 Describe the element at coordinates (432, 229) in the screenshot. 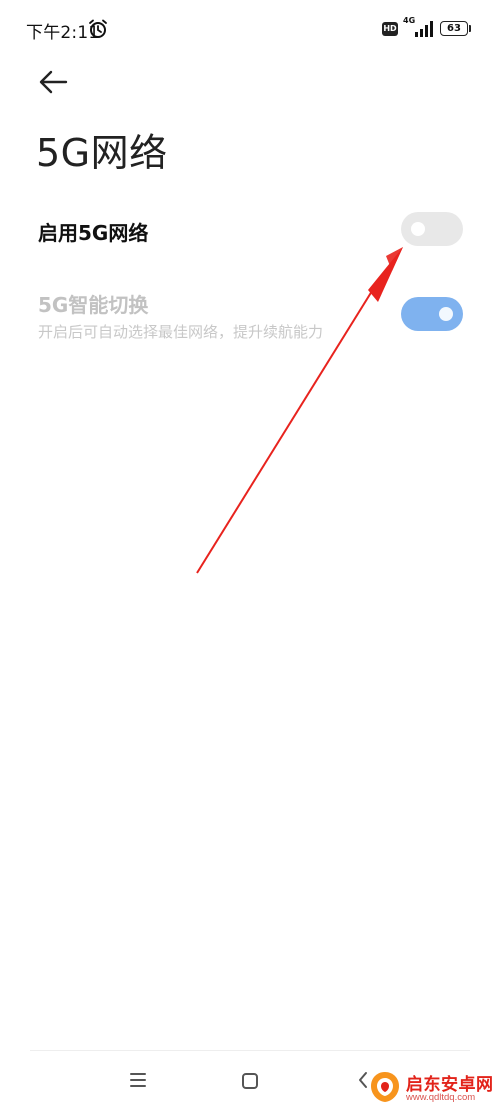

I see `enable-5g-toggle` at that location.